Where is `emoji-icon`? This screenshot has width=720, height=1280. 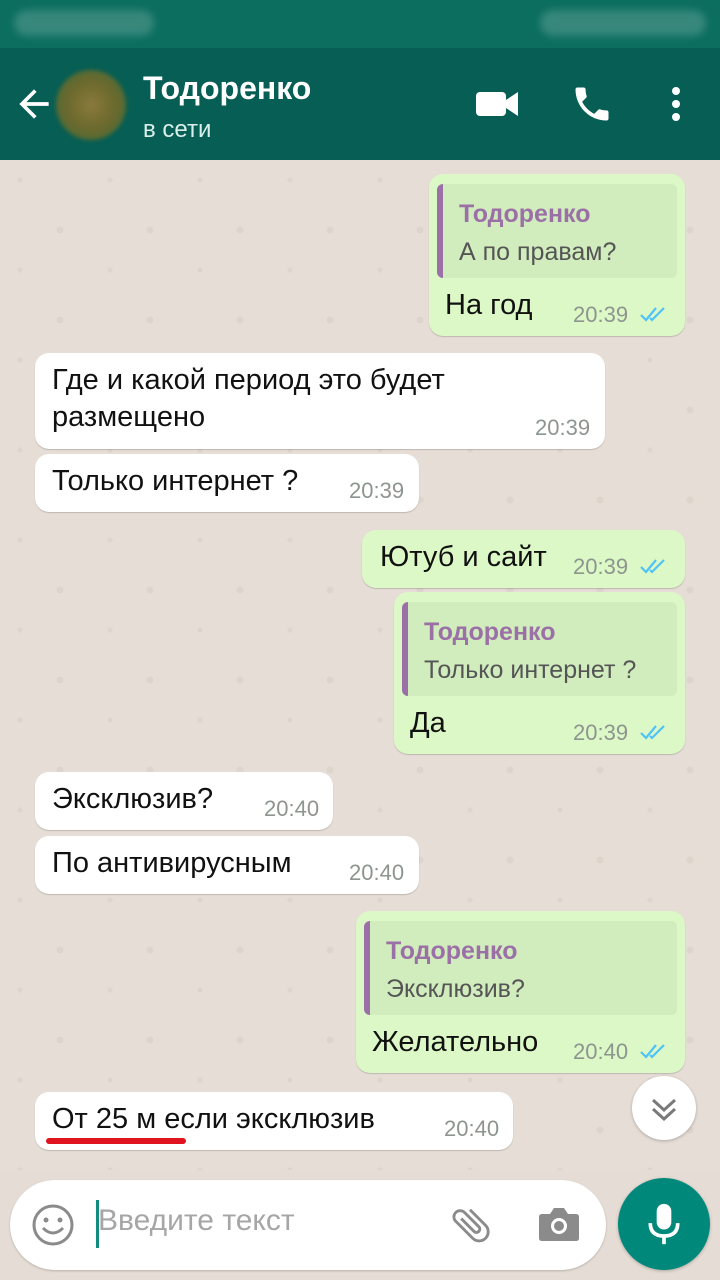
emoji-icon is located at coordinates (53, 1225).